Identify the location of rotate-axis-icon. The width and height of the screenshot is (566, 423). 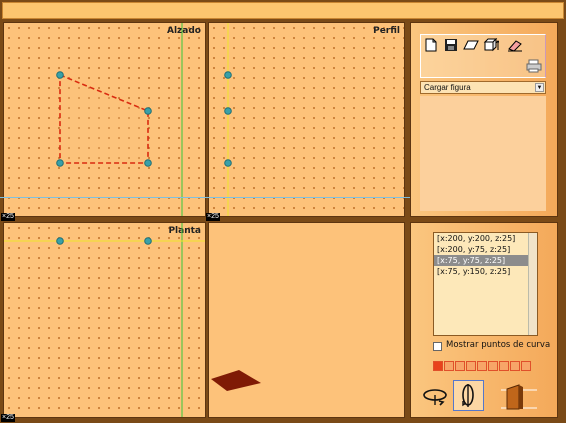
(468, 395).